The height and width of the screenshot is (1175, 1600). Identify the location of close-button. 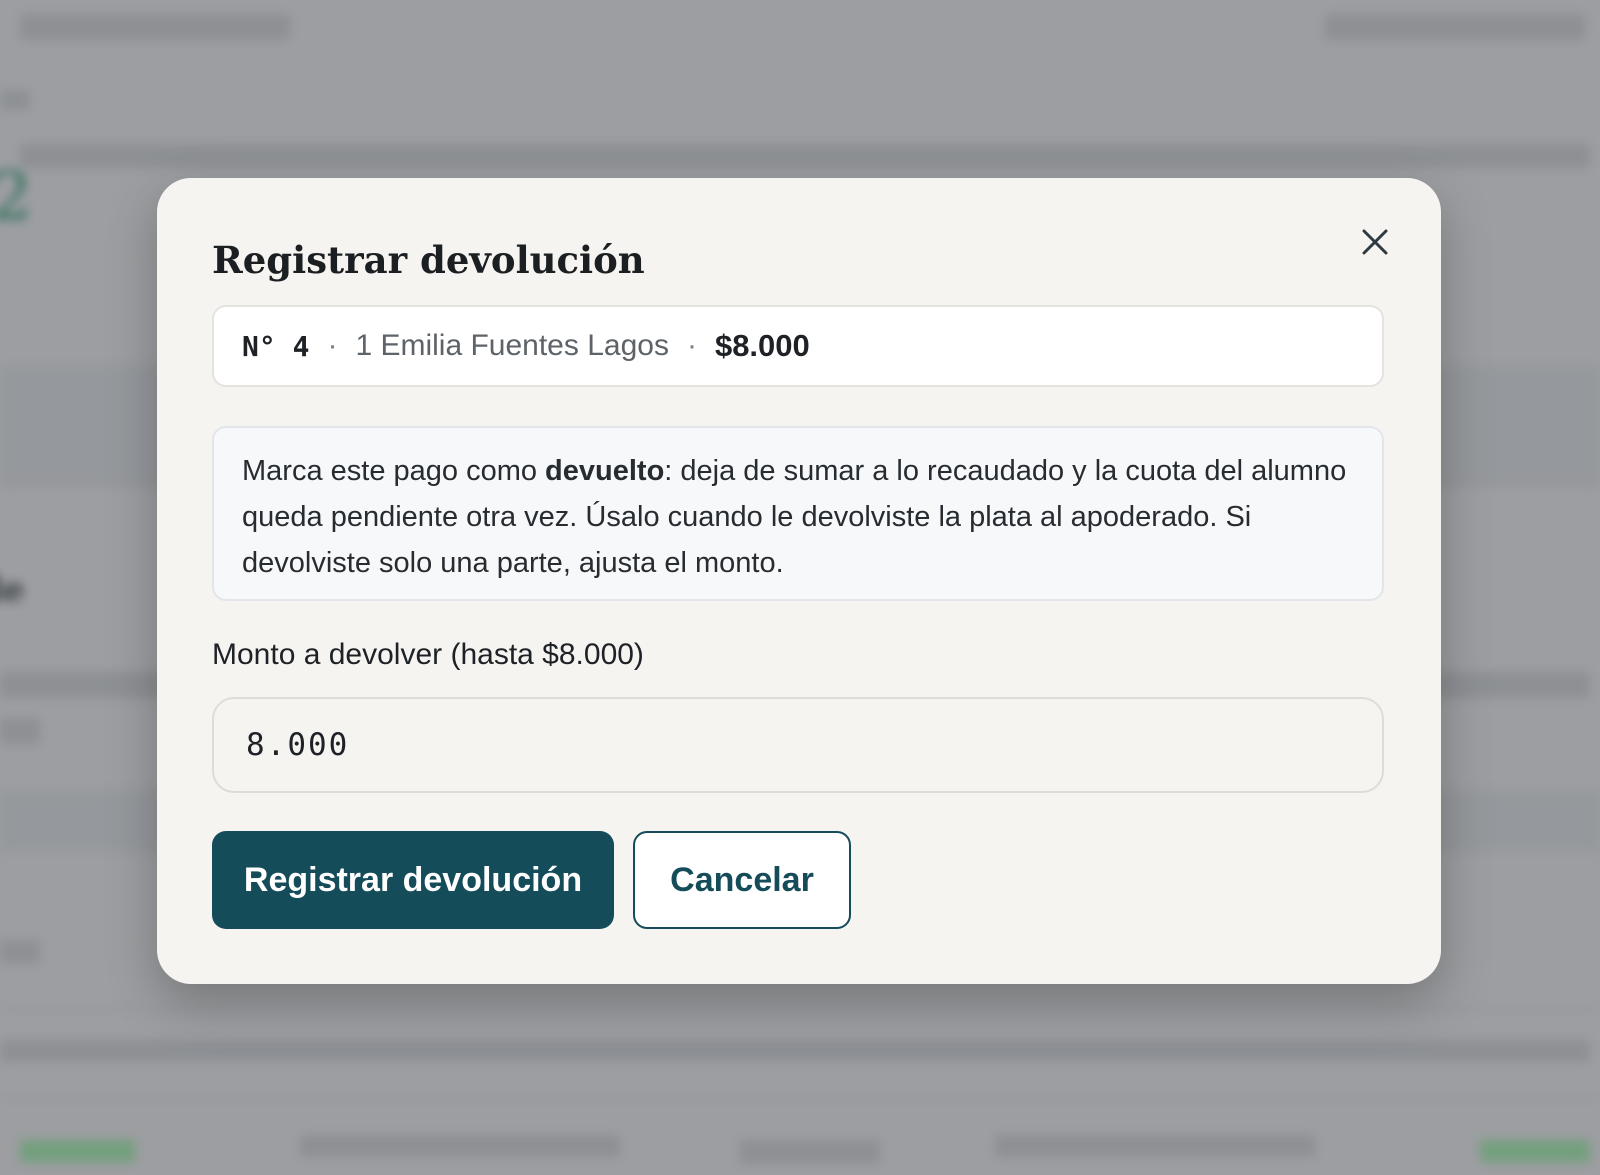
(1375, 242).